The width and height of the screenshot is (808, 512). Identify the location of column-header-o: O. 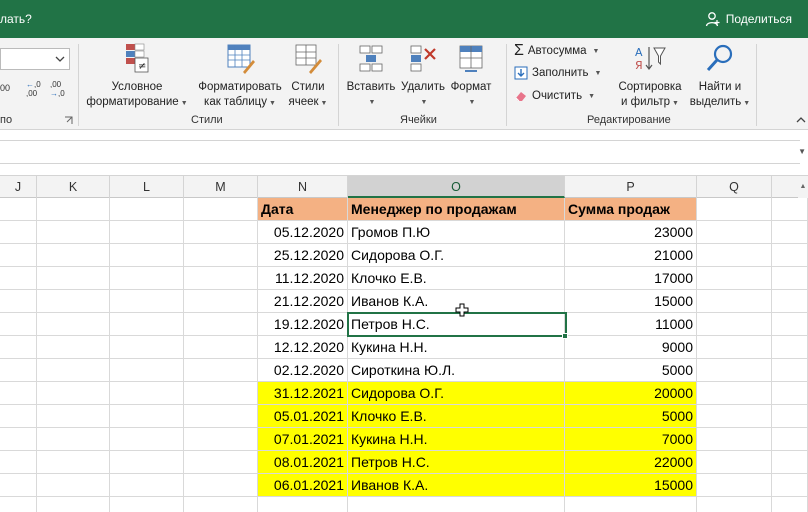
(456, 187).